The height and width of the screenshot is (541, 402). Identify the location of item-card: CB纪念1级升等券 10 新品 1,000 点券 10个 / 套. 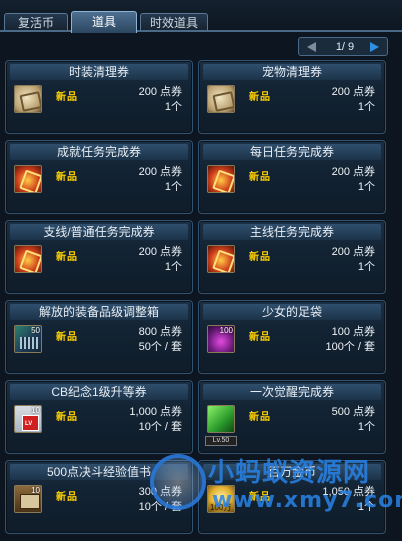
(99, 417).